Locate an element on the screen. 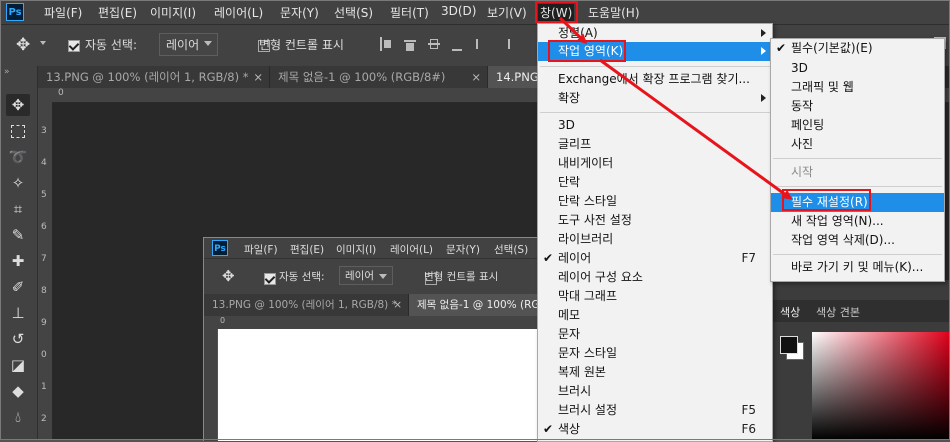 The image size is (950, 442). arrow-to-workspace is located at coordinates (573, 30).